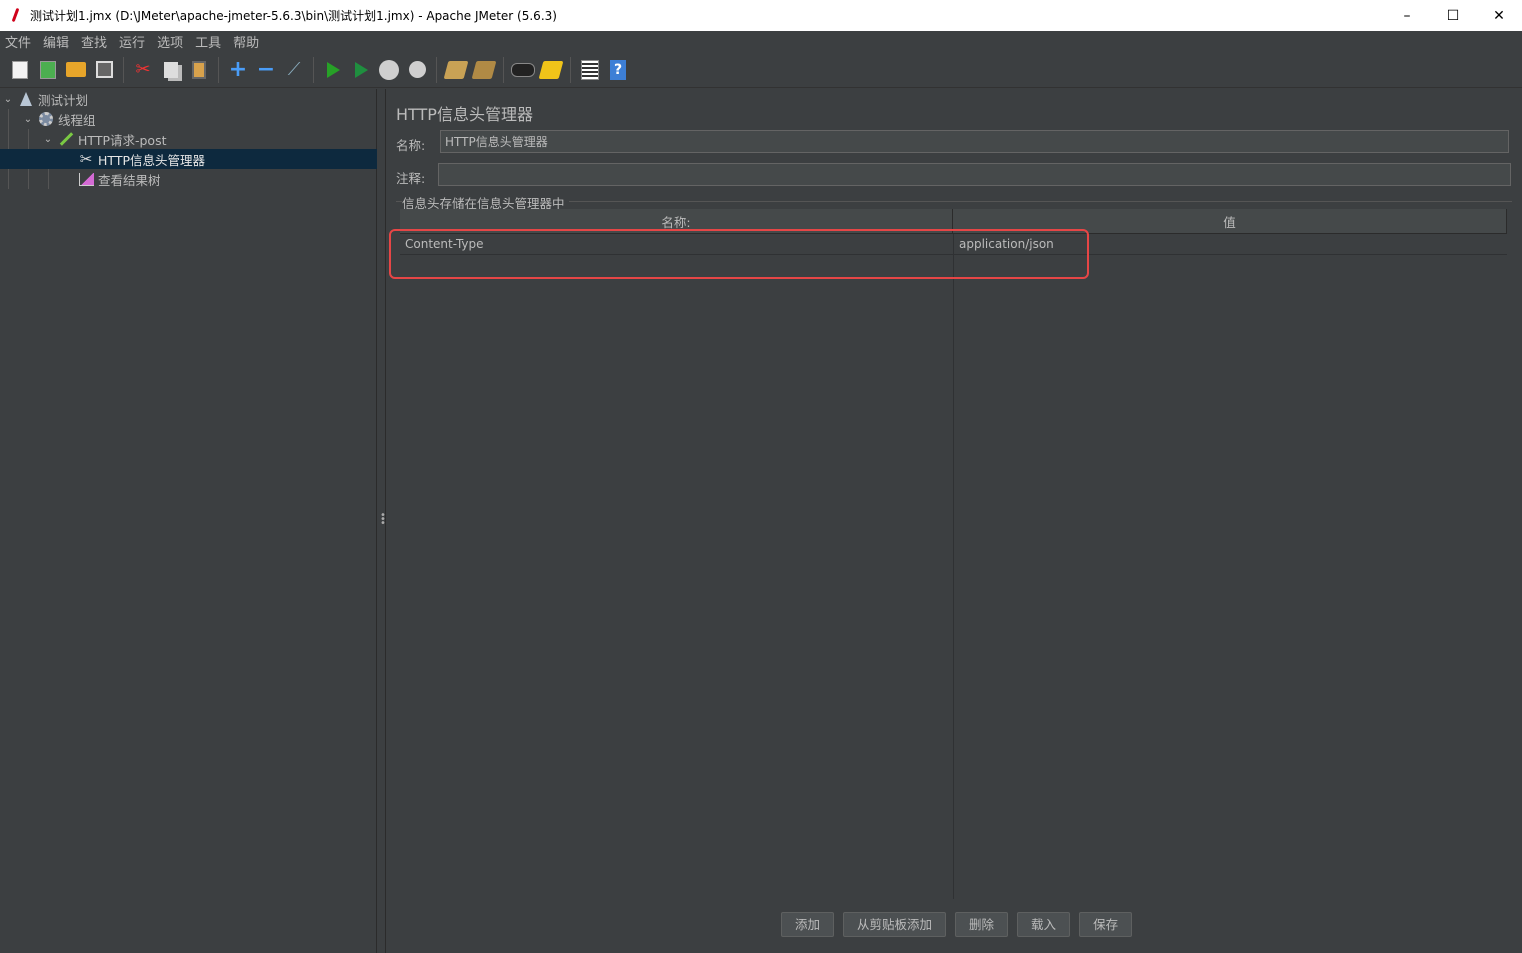  I want to click on reset-search-icon, so click(551, 70).